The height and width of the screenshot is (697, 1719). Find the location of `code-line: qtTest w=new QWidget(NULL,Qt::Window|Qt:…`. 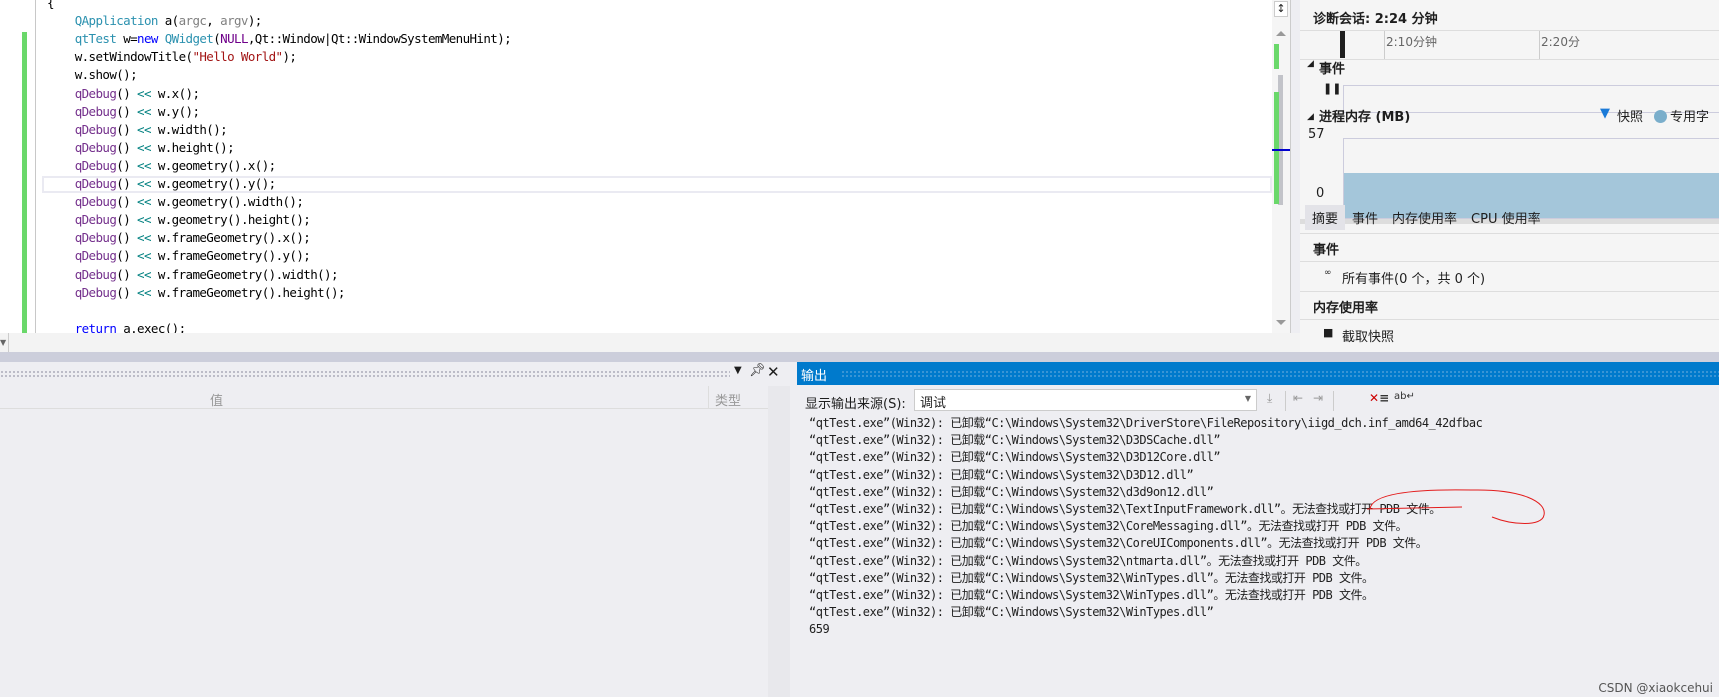

code-line: qtTest w=new QWidget(NULL,Qt::Window|Qt:… is located at coordinates (279, 39).